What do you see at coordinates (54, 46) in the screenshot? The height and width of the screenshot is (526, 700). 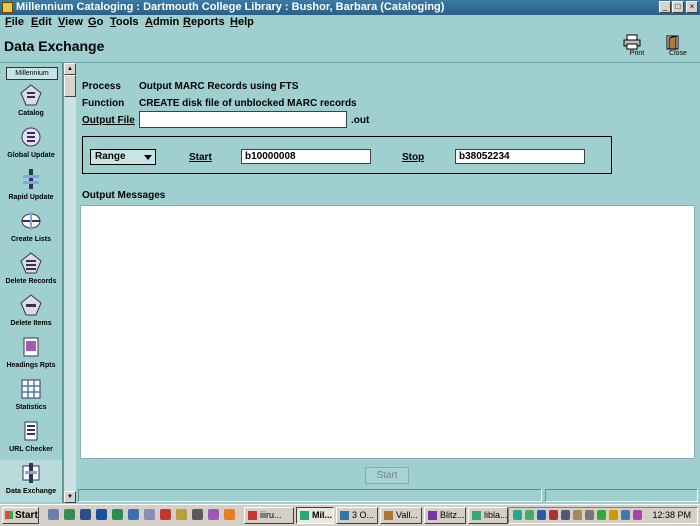 I see `page-title: Data Exchange` at bounding box center [54, 46].